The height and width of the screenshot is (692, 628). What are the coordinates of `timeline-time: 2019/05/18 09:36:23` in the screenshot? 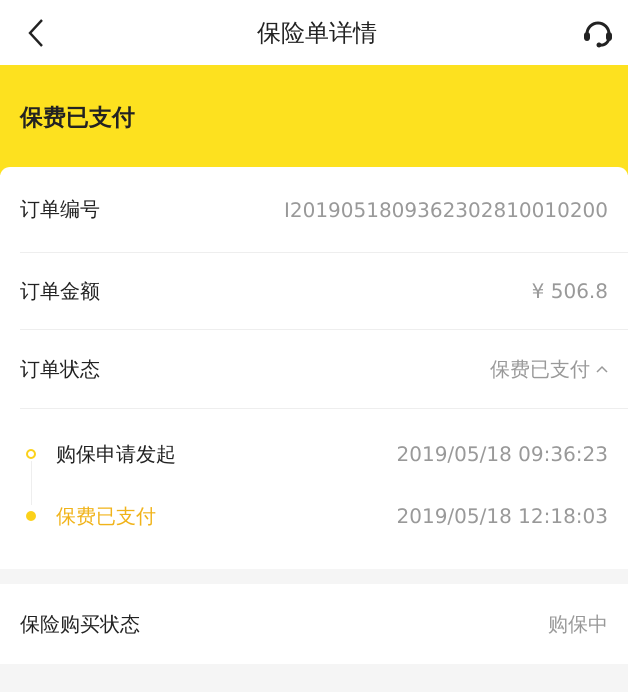 It's located at (502, 454).